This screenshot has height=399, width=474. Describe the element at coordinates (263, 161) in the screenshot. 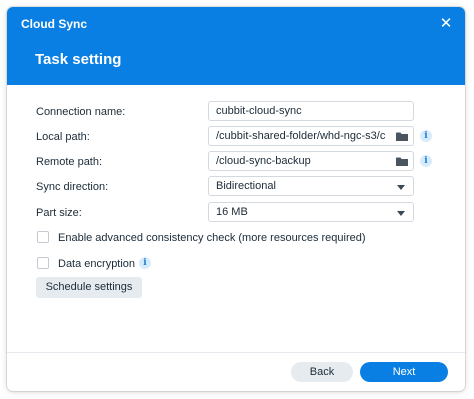

I see `remote-path-value: /cloud-sync-backup` at that location.